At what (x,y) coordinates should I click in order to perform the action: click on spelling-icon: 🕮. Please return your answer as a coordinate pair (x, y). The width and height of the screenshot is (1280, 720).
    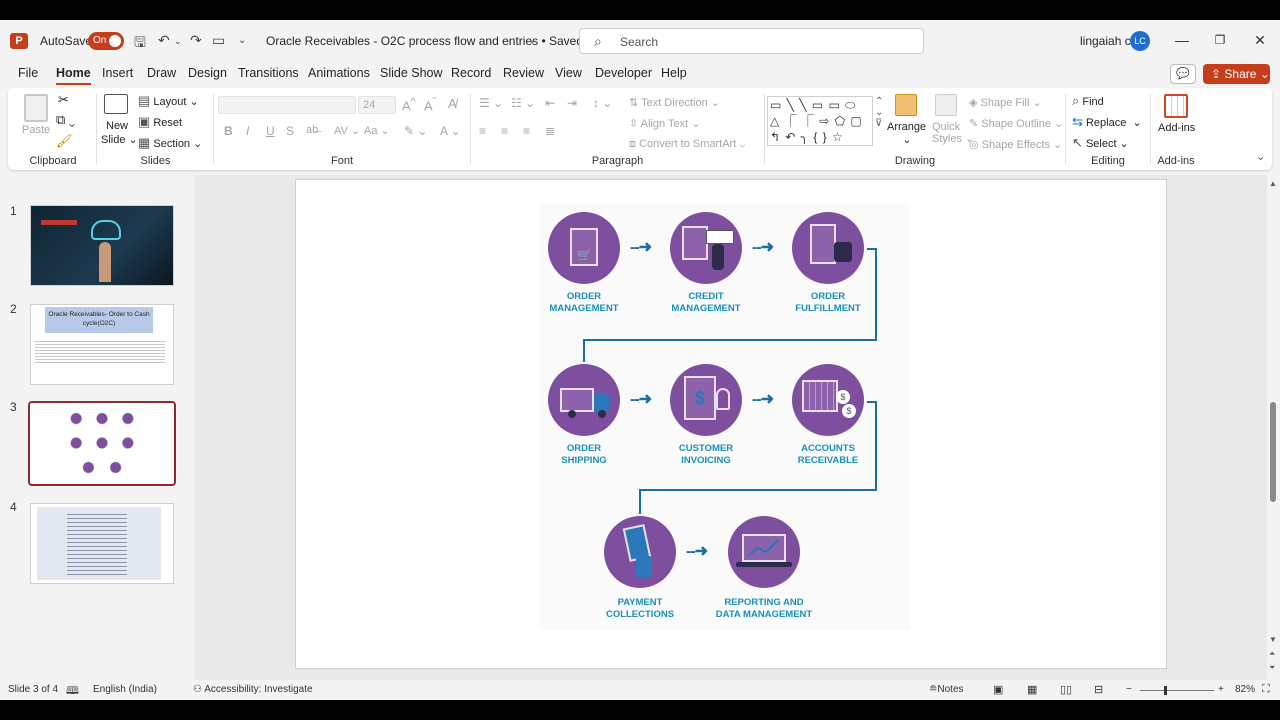
    Looking at the image, I should click on (72, 691).